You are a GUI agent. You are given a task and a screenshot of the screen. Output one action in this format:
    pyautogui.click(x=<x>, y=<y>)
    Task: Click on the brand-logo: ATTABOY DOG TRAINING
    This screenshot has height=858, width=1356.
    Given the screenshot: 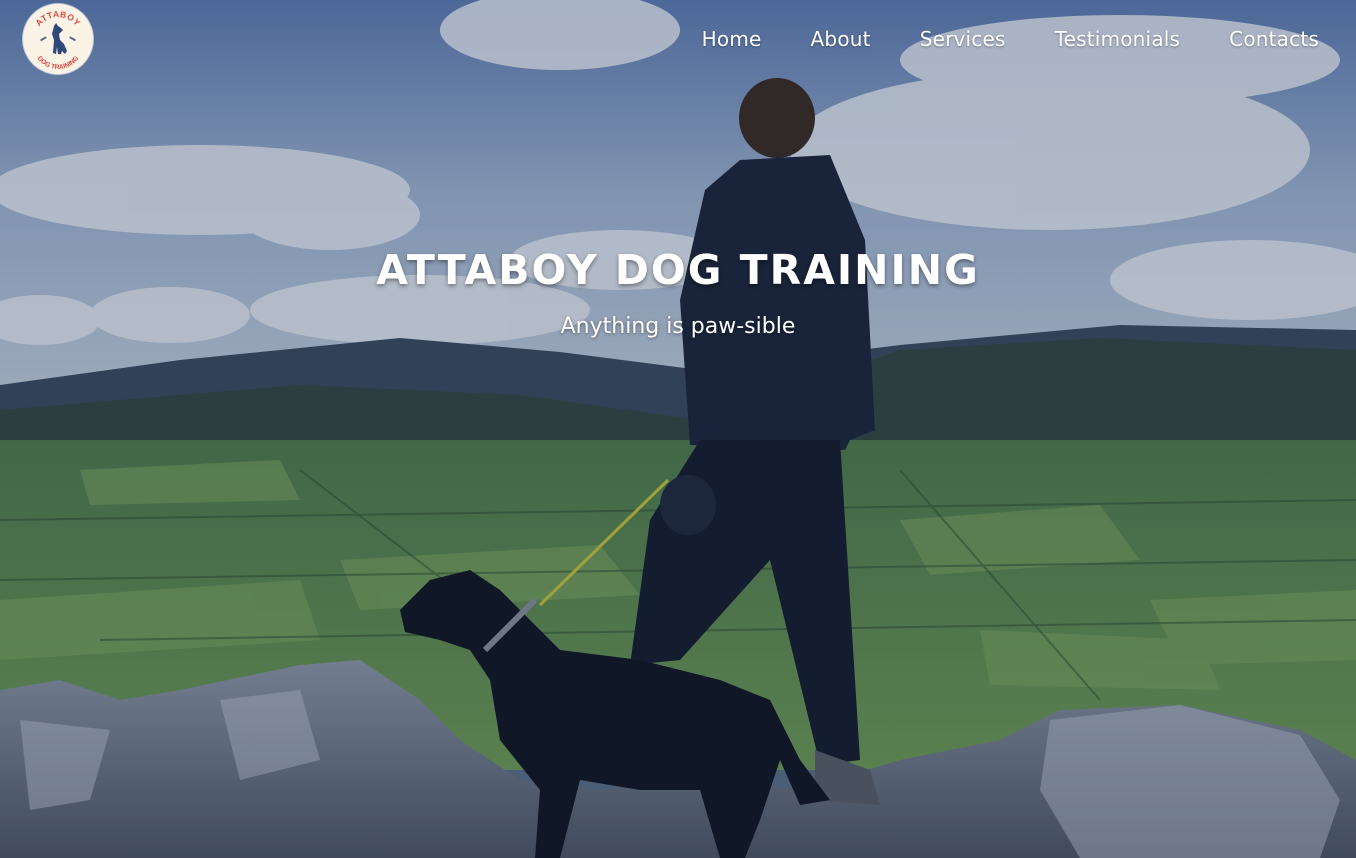 What is the action you would take?
    pyautogui.click(x=58, y=39)
    